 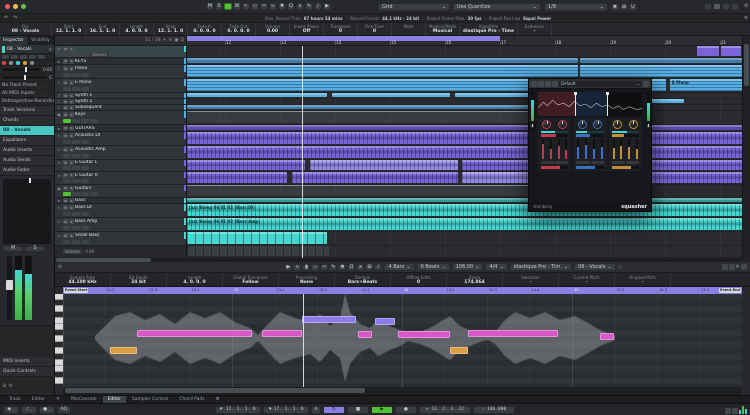 I want to click on editor-piano-keyboard, so click(x=59, y=340).